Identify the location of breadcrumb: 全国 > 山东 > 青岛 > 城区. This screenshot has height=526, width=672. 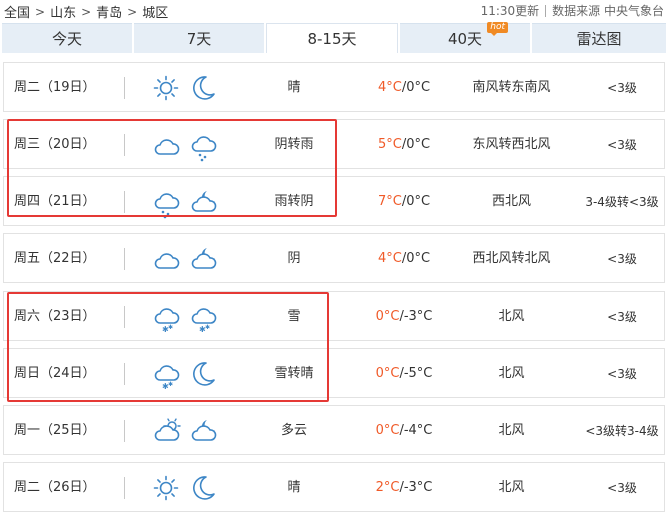
(86, 12).